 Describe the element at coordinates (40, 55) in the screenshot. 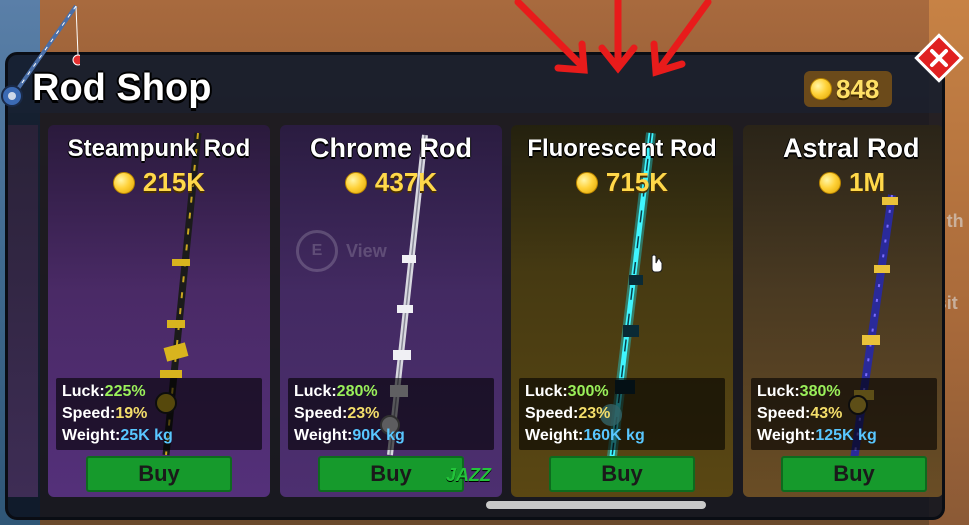

I see `fishing-rod-icon` at that location.